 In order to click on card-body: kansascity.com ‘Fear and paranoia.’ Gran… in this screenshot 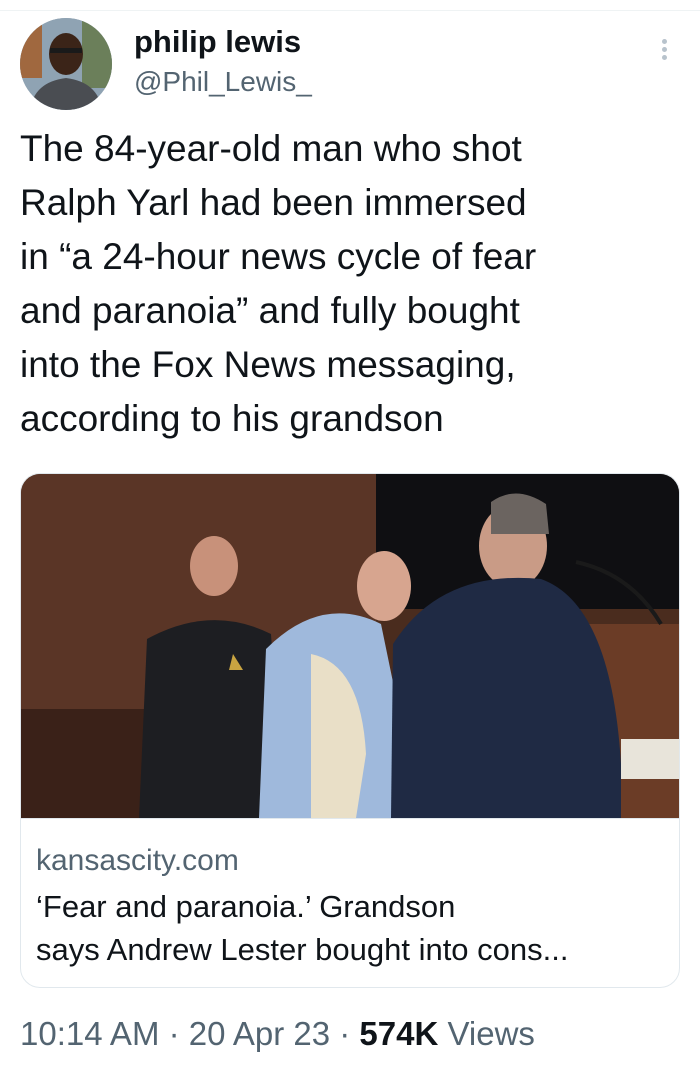, I will do `click(350, 902)`.